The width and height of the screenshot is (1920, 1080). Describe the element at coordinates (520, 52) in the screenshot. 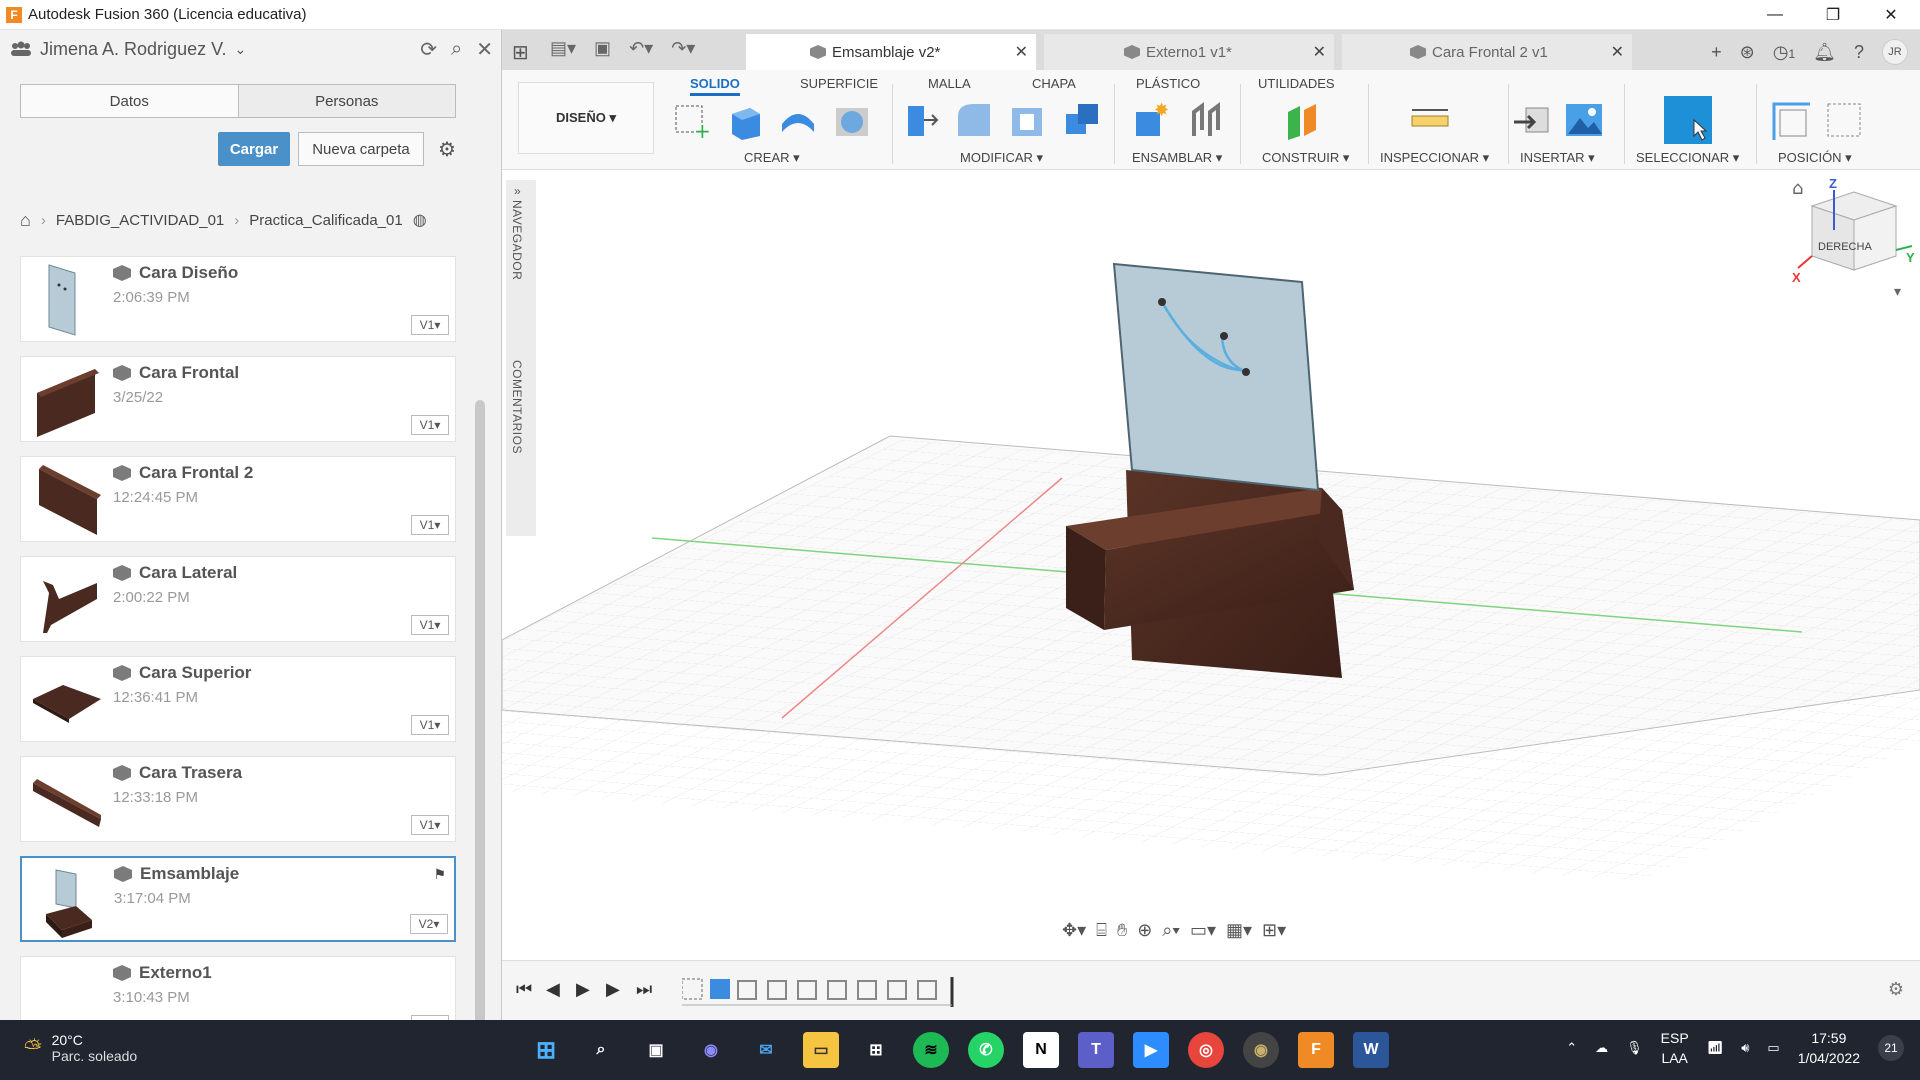

I see `apps-grid-icon: ⊞` at that location.